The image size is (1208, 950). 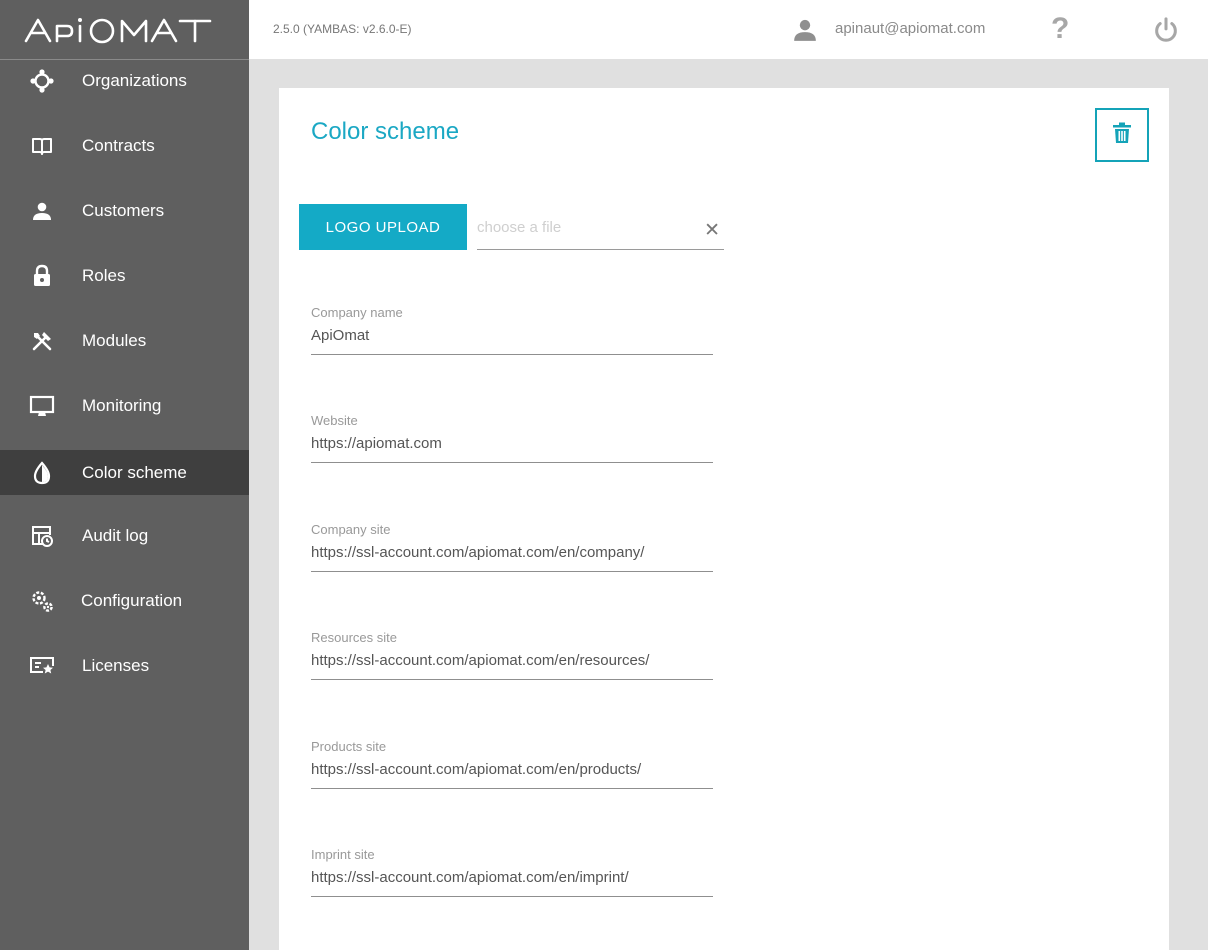 What do you see at coordinates (512, 330) in the screenshot?
I see `company-name-field: Company name ApiOmat` at bounding box center [512, 330].